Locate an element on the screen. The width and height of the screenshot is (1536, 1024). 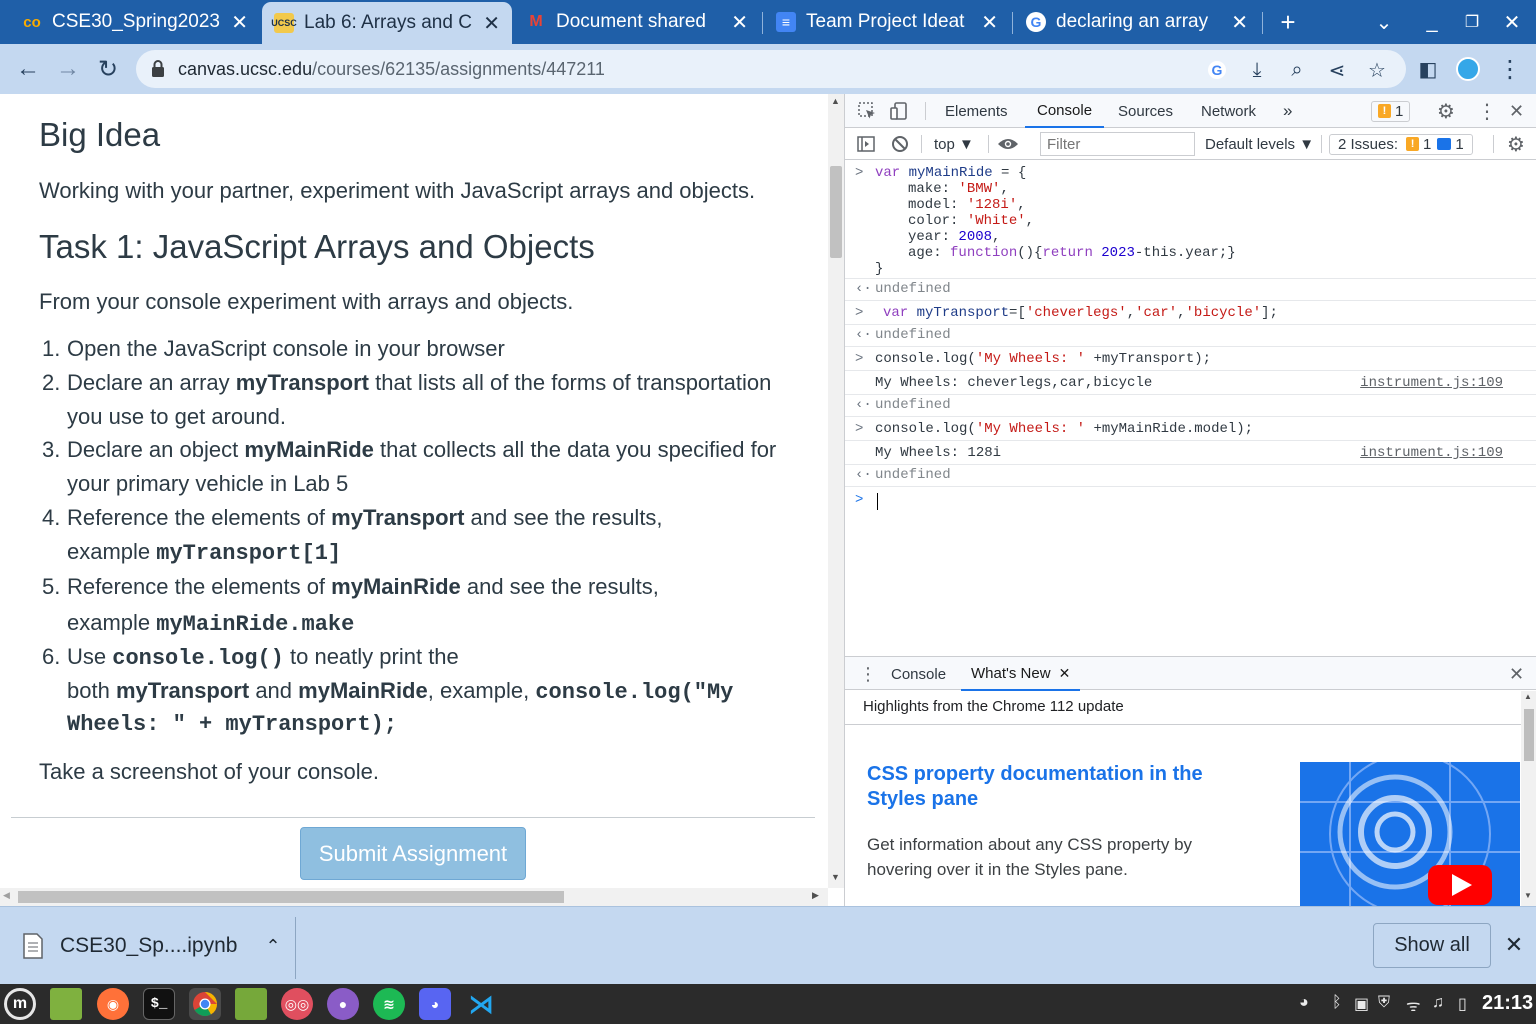
scroll-left-arrow: ◀ is located at coordinates (6, 895).